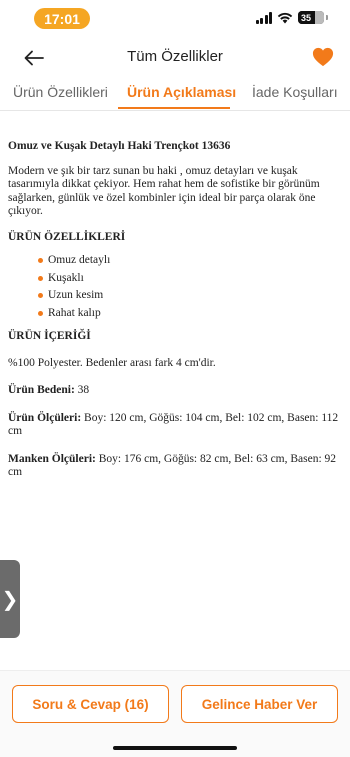 The image size is (350, 757). Describe the element at coordinates (41, 390) in the screenshot. I see `size-label: Ürün Bedeni:` at that location.